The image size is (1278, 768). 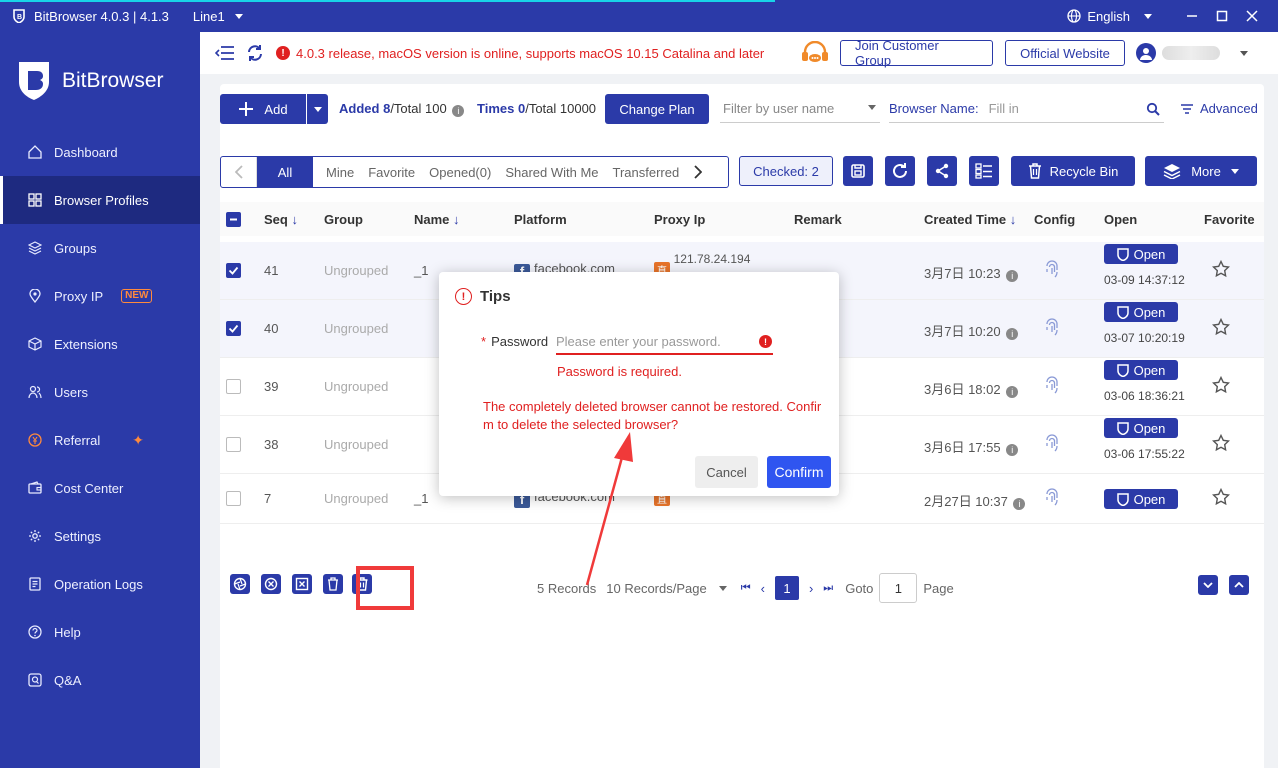 What do you see at coordinates (100, 632) in the screenshot?
I see `sidebar-item-help: Help` at bounding box center [100, 632].